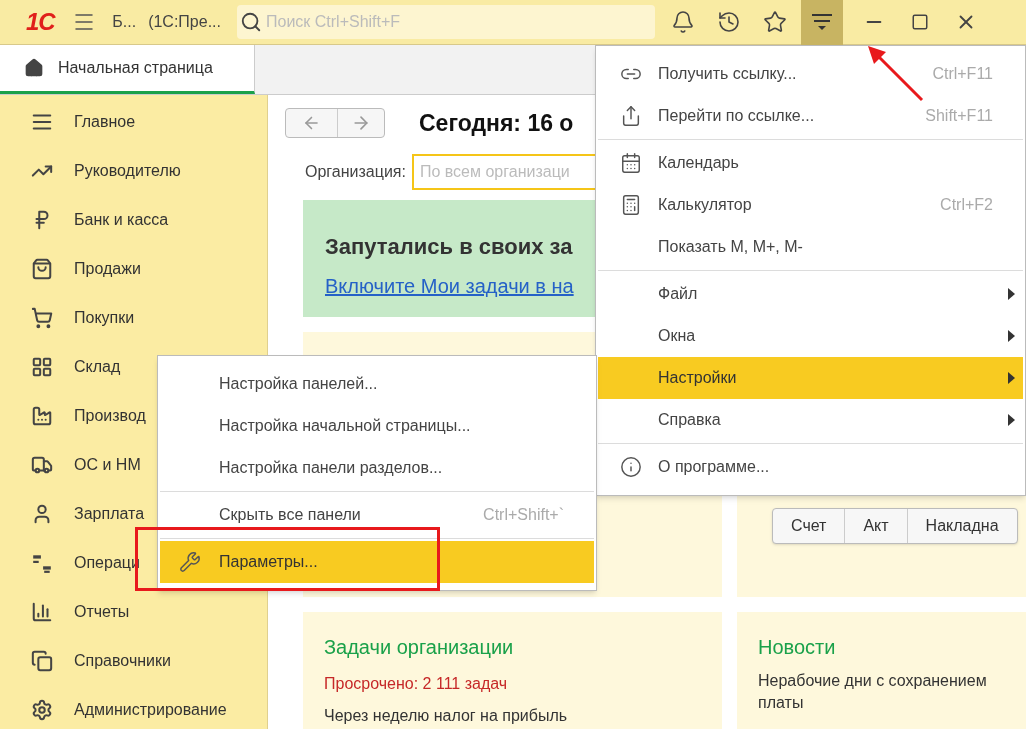  What do you see at coordinates (689, 420) in the screenshot?
I see `menu-item-label: Справка` at bounding box center [689, 420].